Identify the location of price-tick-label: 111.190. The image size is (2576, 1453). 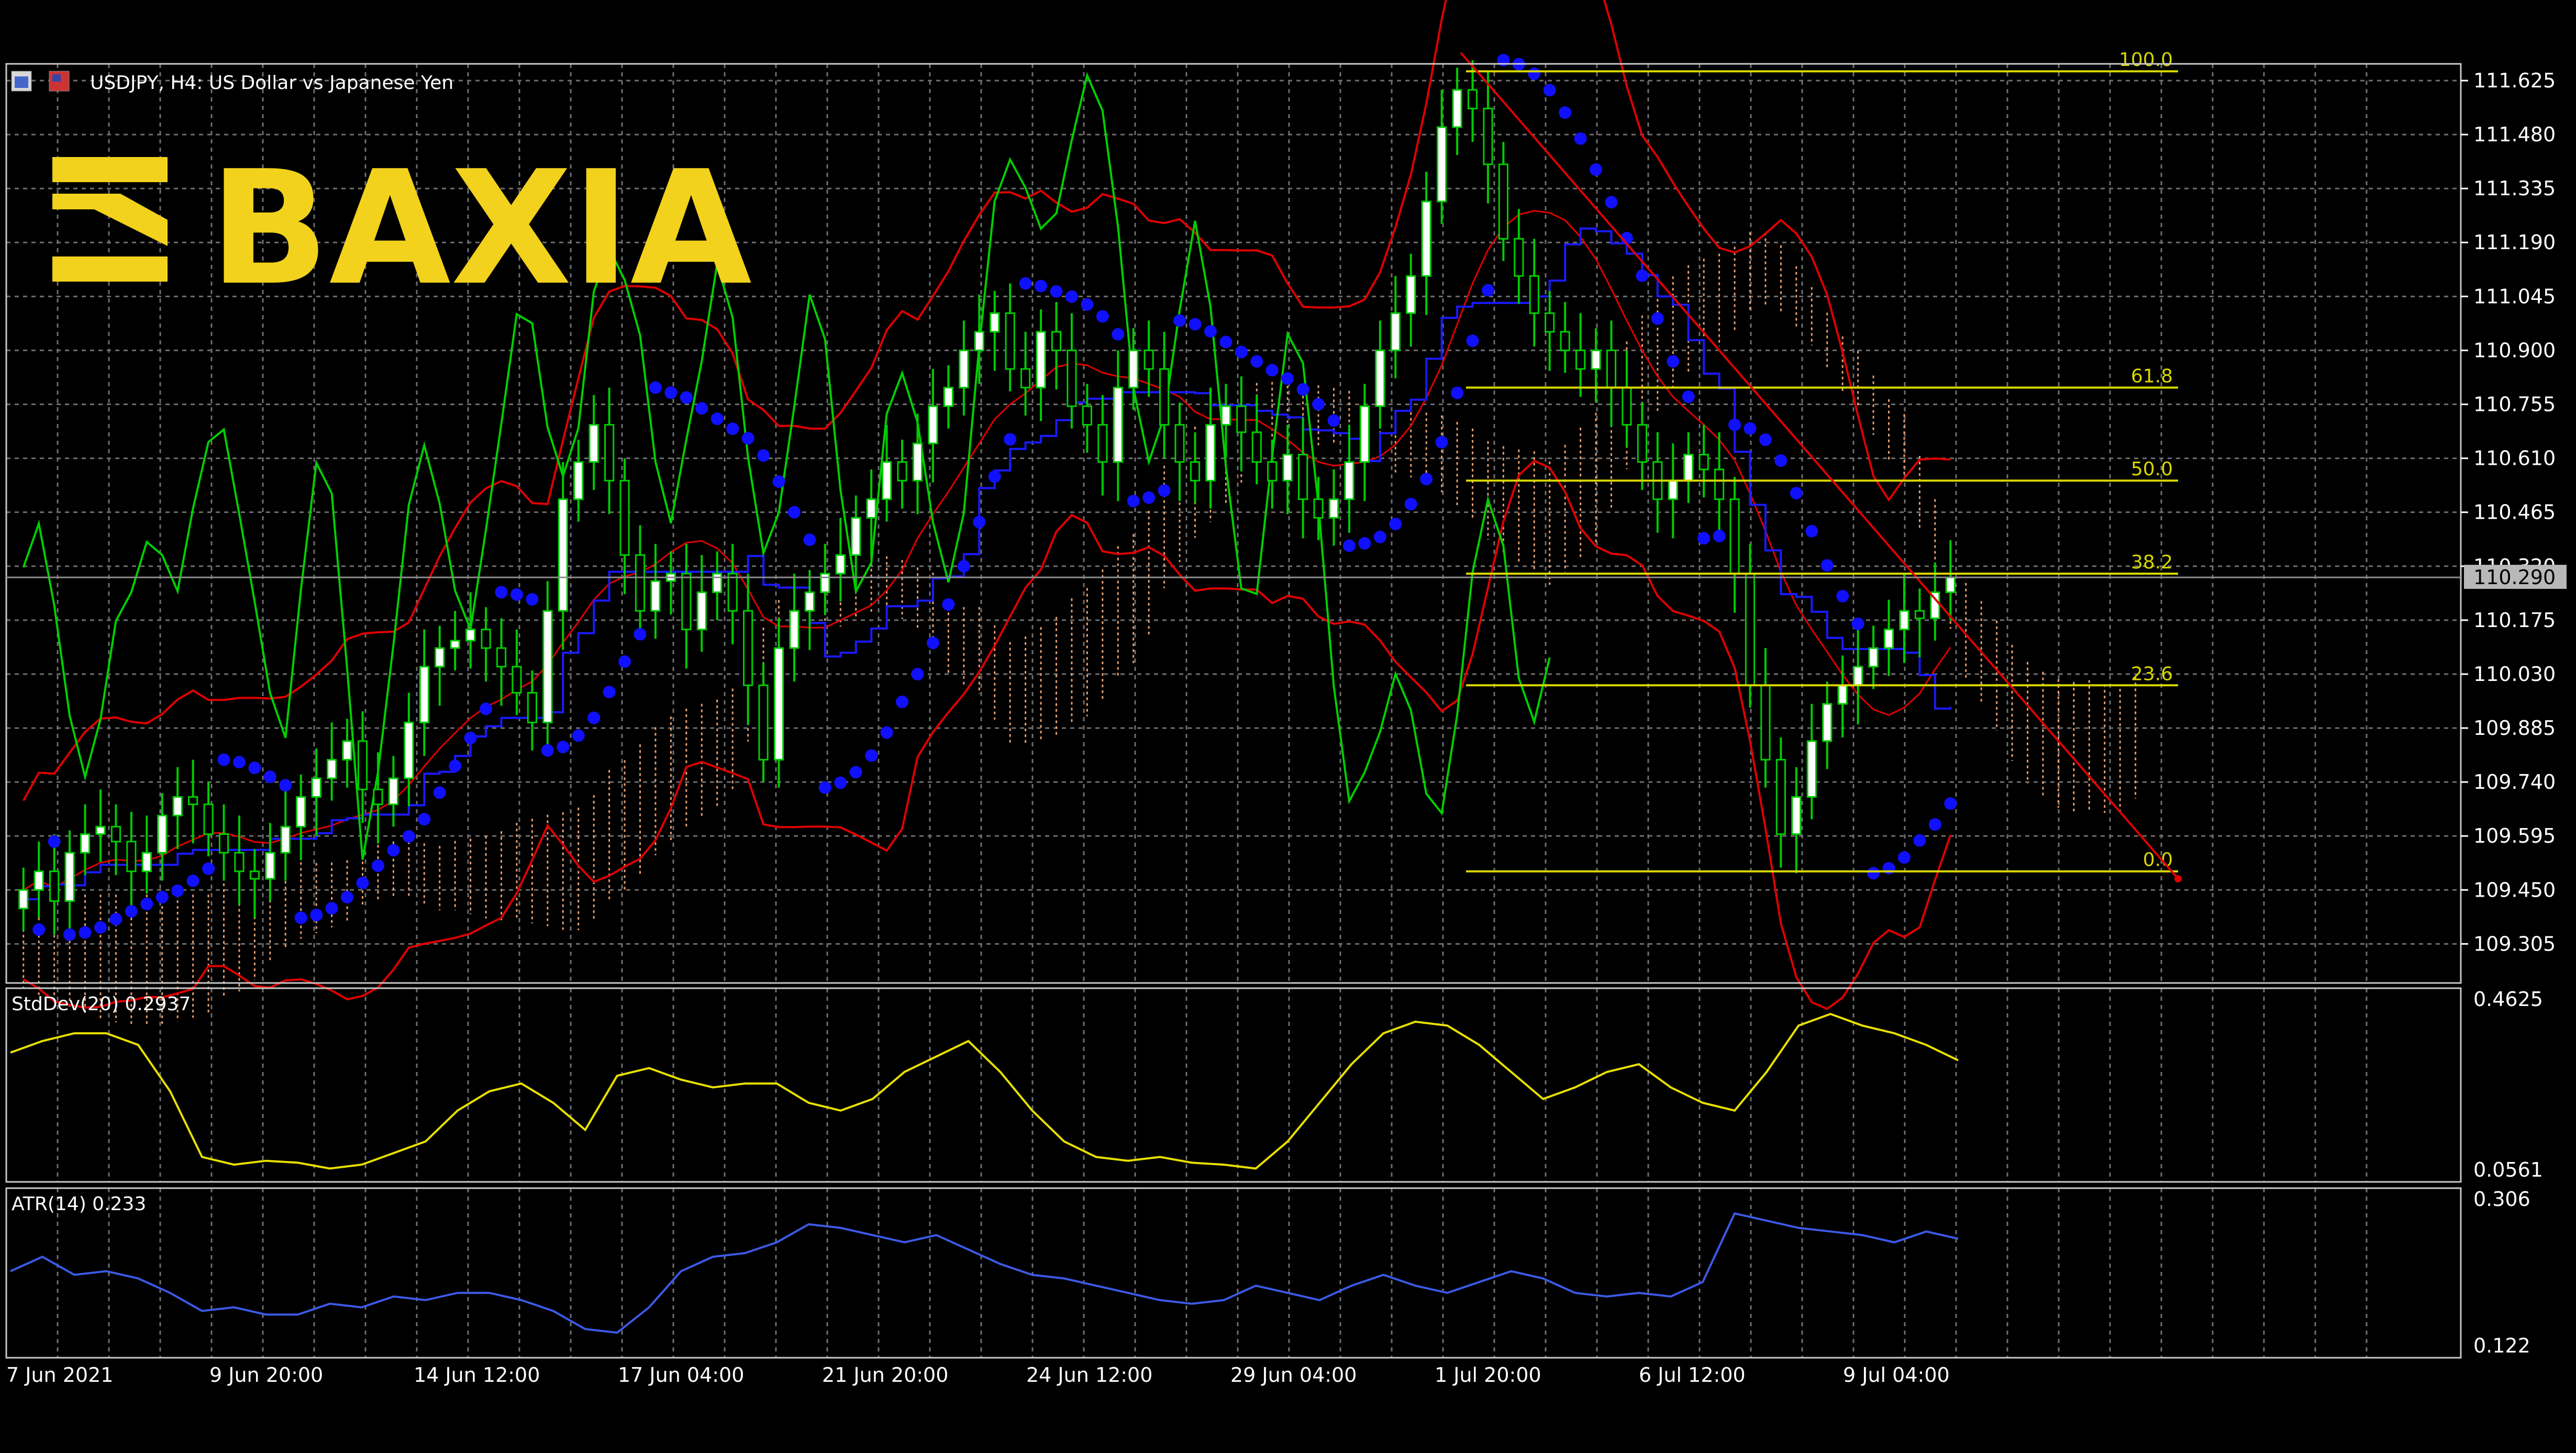
(2514, 243).